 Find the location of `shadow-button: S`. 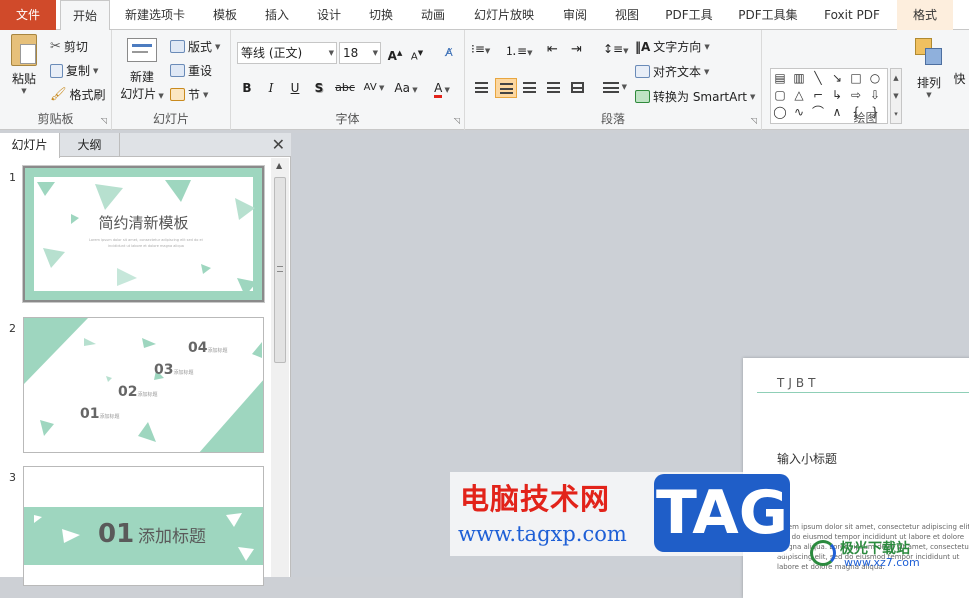

shadow-button: S is located at coordinates (319, 88).